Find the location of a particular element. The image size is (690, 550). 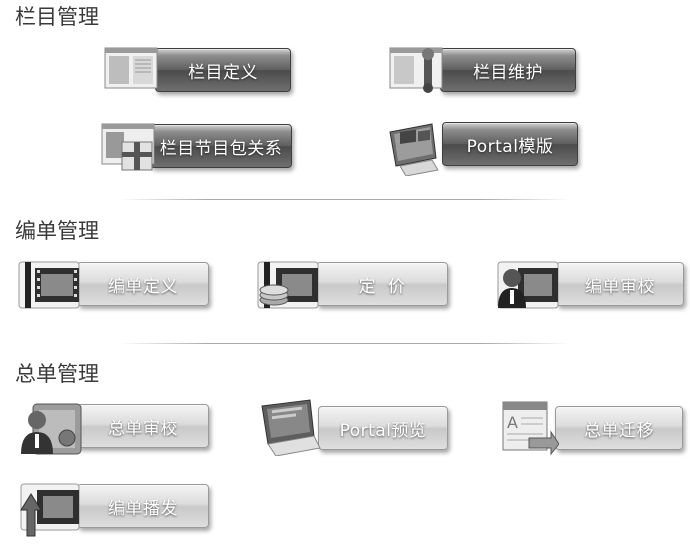

pricing-label: 定 价 is located at coordinates (382, 286).